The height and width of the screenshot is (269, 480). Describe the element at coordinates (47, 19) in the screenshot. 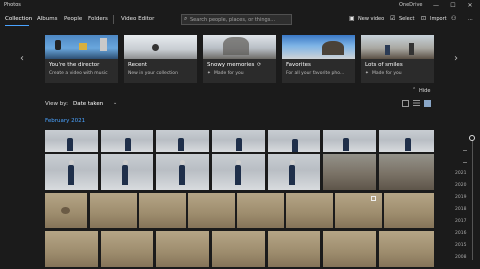

I see `tab-albums: Albums` at that location.